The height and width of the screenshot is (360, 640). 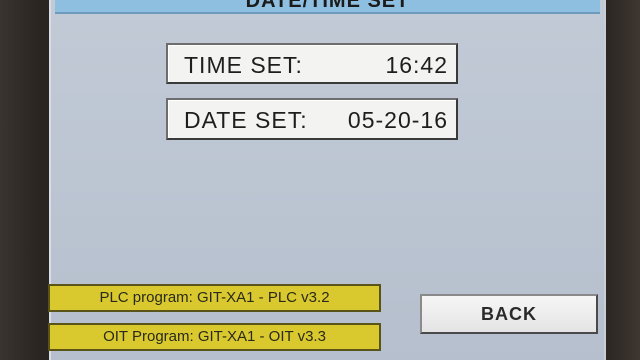 I want to click on back-button: BACK, so click(x=509, y=314).